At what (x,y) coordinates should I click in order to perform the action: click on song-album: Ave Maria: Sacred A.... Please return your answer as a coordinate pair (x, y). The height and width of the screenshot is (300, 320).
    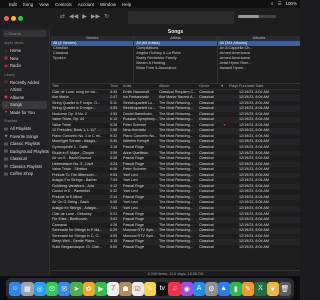
    Looking at the image, I should click on (178, 98).